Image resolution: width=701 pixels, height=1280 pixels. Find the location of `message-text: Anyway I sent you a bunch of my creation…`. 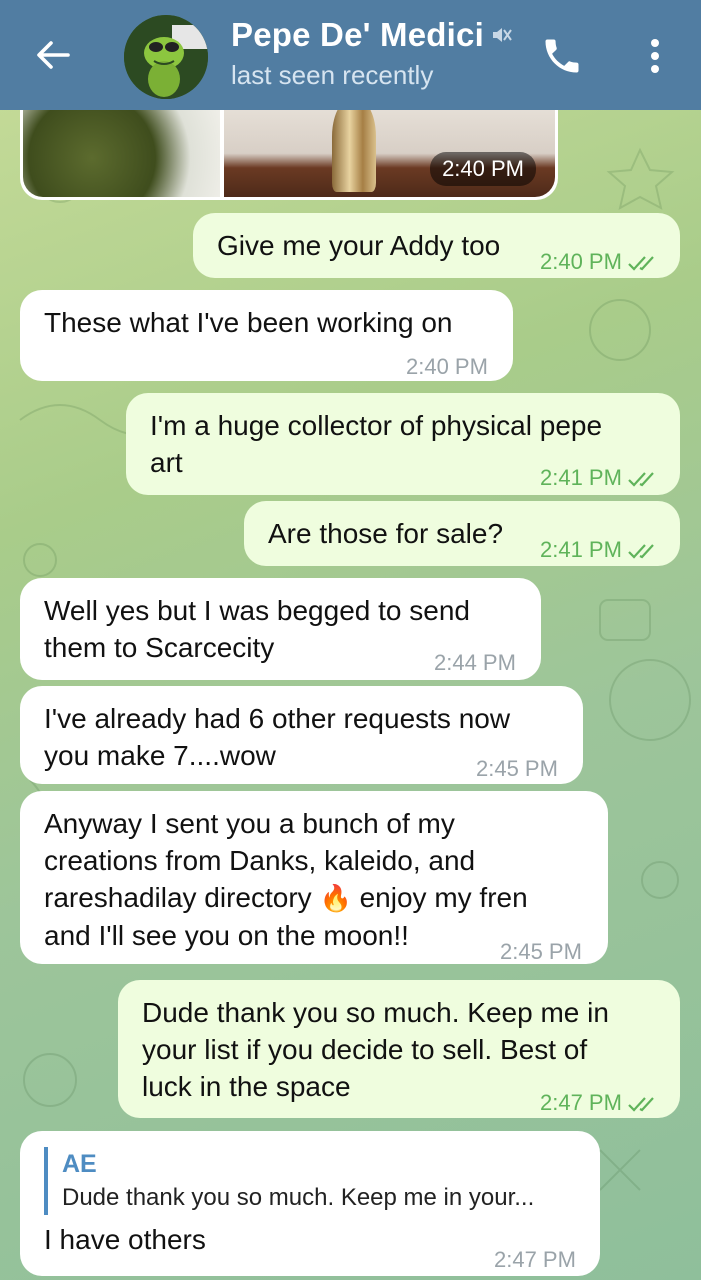

message-text: Anyway I sent you a bunch of my creation… is located at coordinates (286, 879).